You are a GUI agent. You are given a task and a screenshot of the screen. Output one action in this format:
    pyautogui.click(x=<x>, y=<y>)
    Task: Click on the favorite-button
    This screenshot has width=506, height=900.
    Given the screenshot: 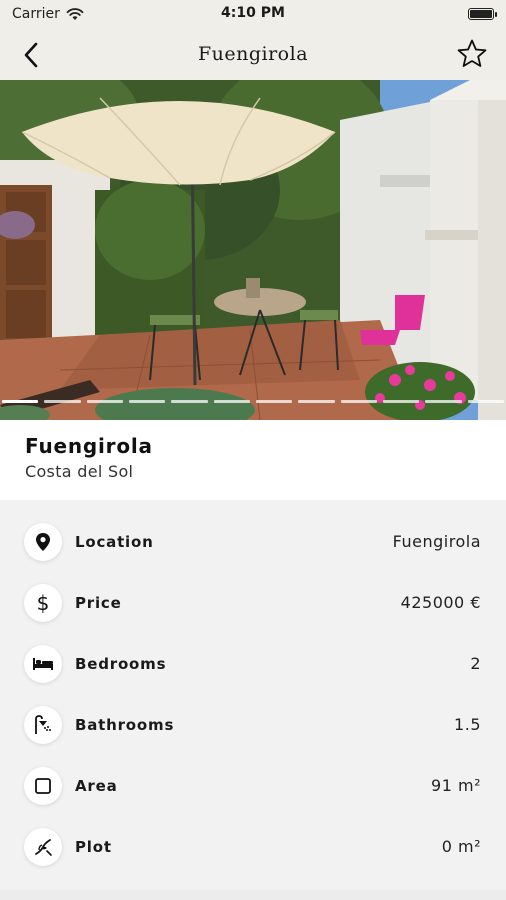 What is the action you would take?
    pyautogui.click(x=472, y=54)
    